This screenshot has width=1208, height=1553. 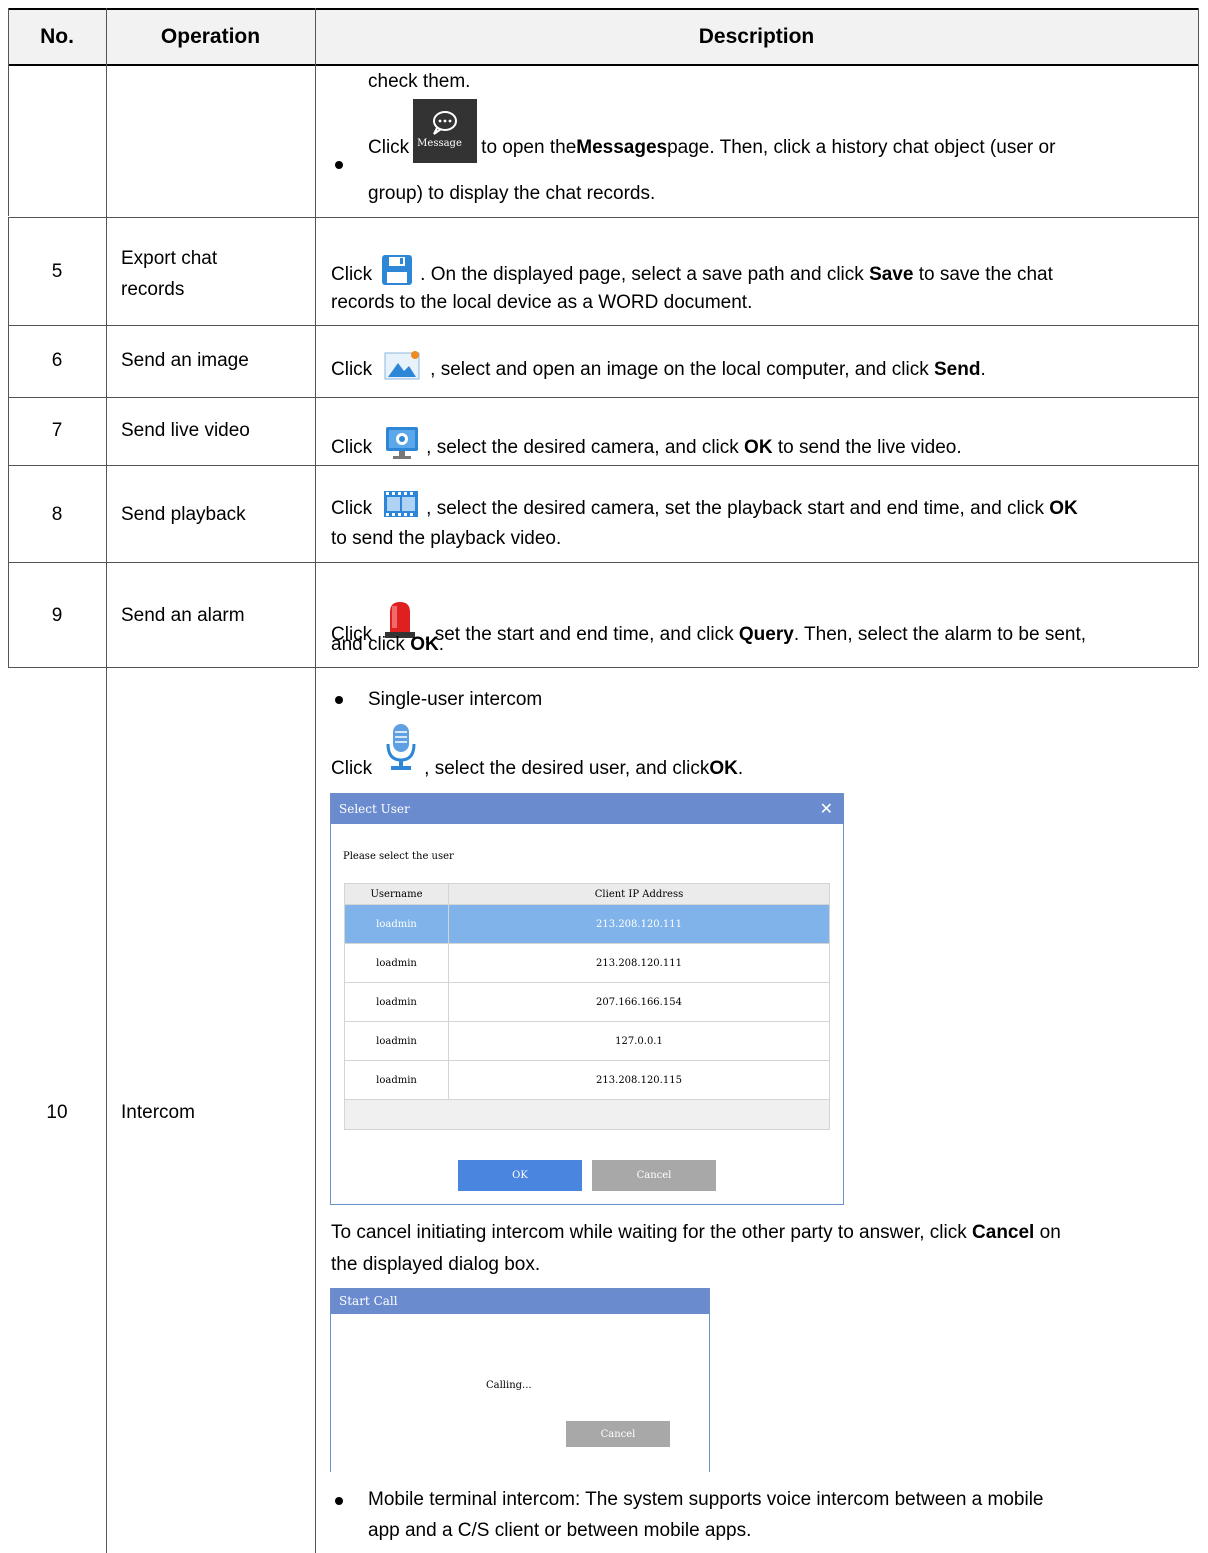 I want to click on message-icon: Message, so click(x=445, y=131).